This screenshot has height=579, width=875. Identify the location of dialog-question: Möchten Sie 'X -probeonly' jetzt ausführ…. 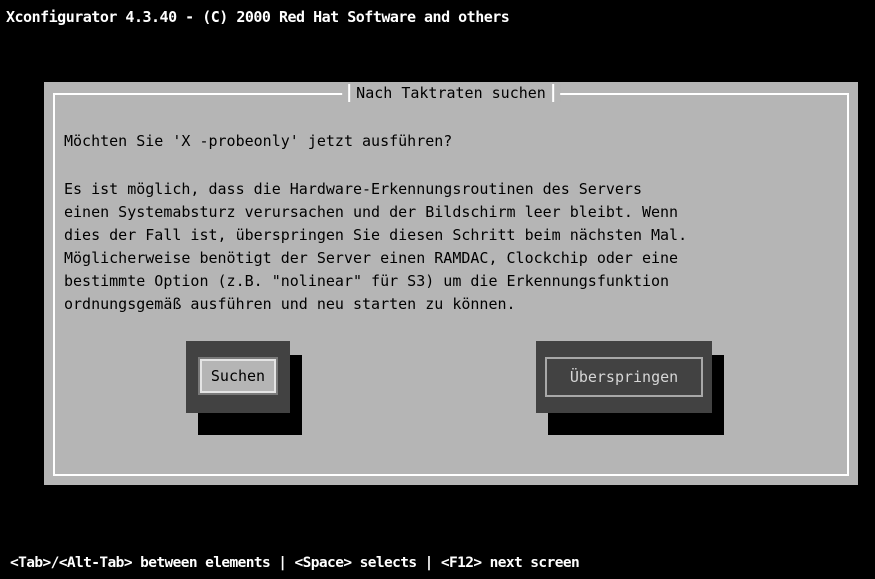
(258, 141).